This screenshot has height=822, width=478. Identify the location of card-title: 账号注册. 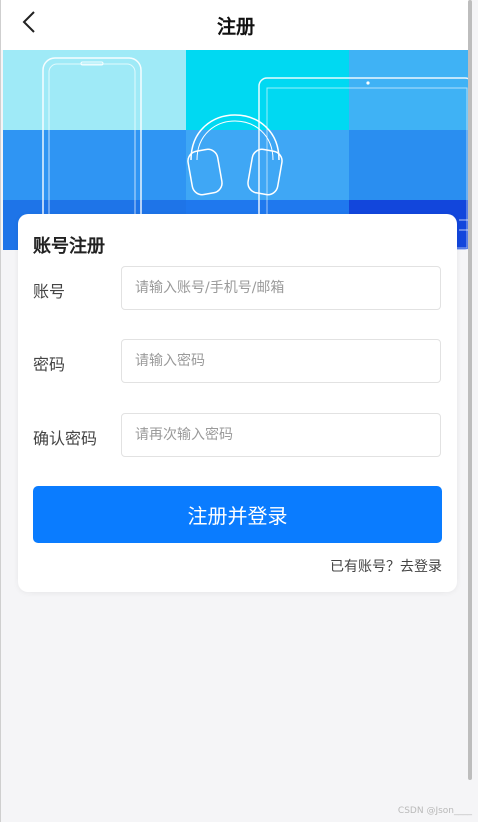
(69, 246).